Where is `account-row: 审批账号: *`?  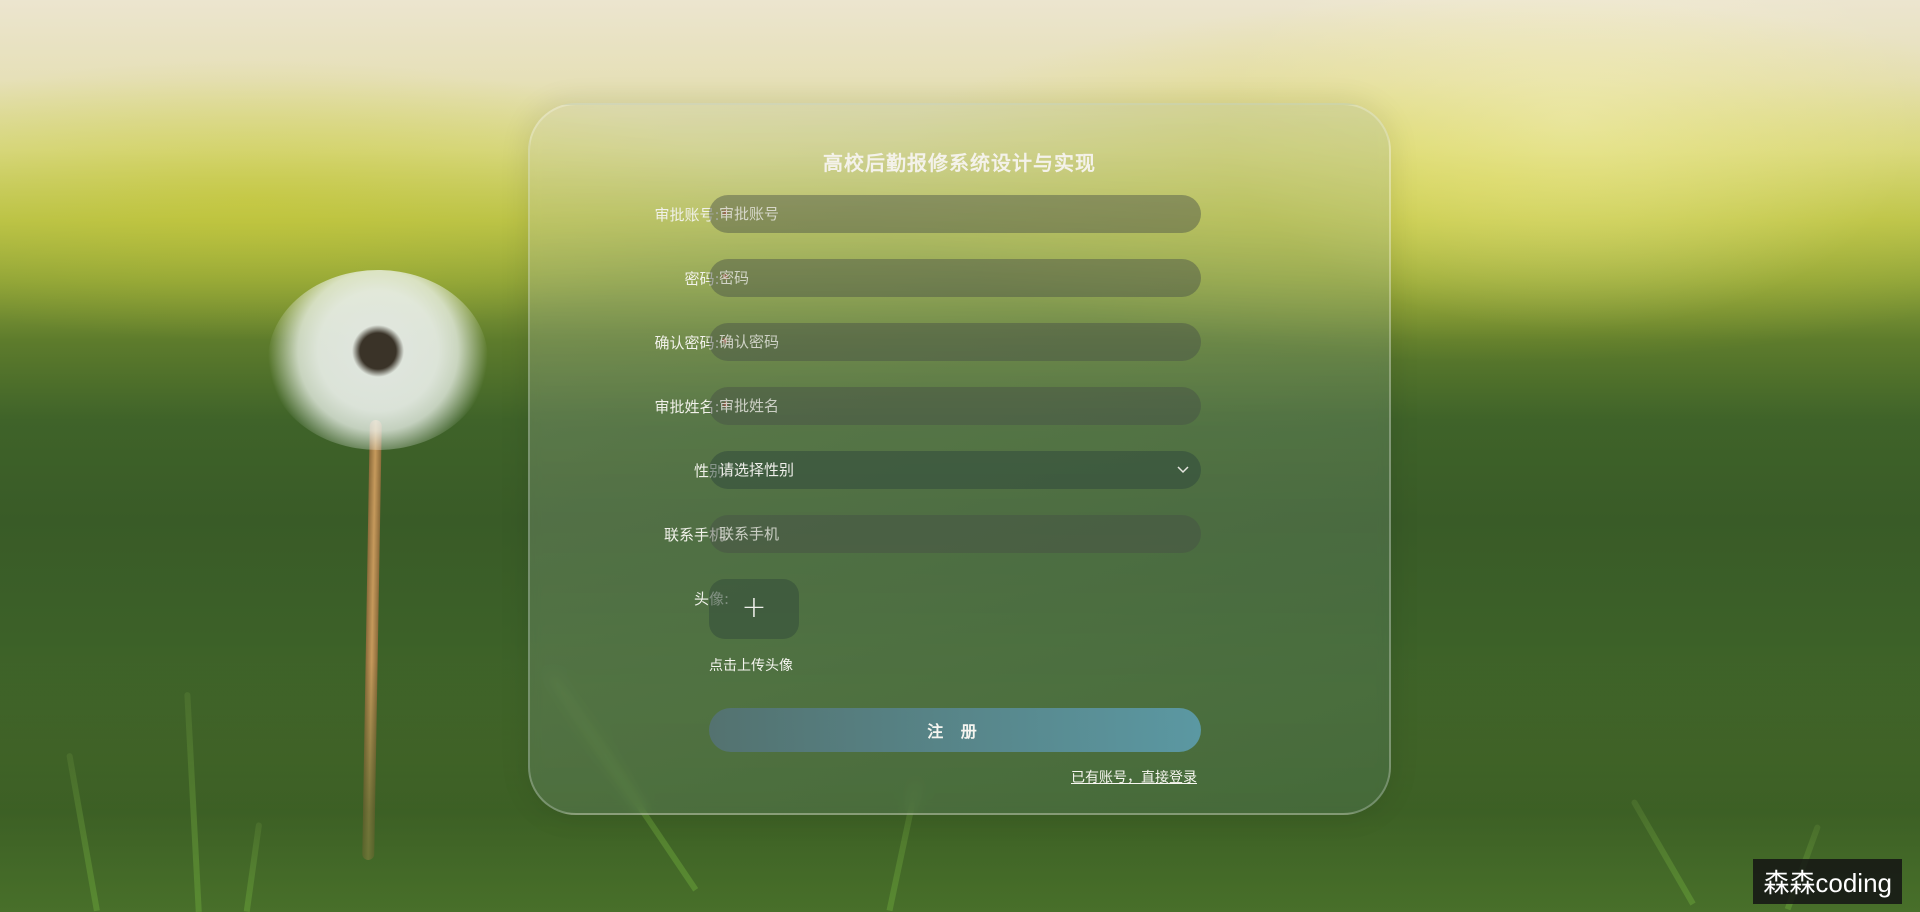
account-row: 审批账号: * is located at coordinates (959, 214).